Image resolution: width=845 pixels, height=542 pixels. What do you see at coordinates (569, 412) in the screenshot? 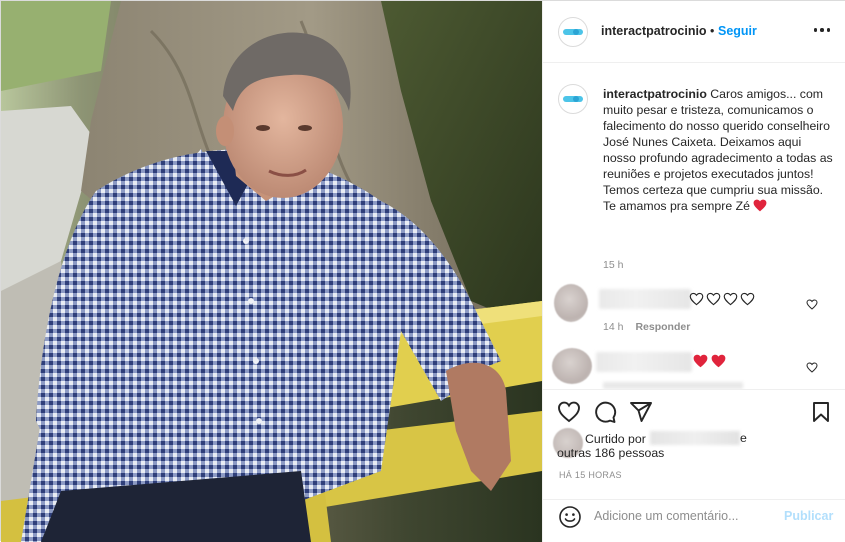
I see `heart-icon` at bounding box center [569, 412].